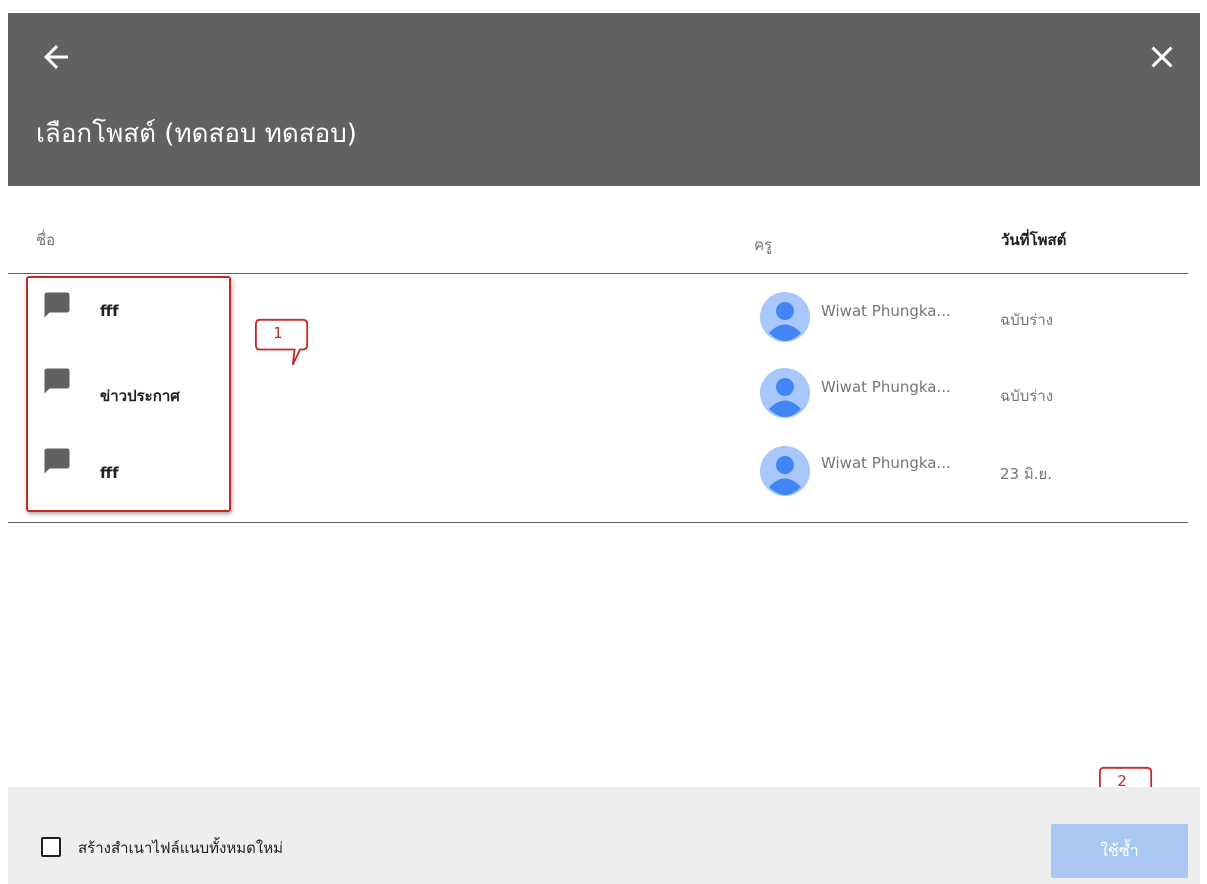  I want to click on arrow-back-icon, so click(56, 57).